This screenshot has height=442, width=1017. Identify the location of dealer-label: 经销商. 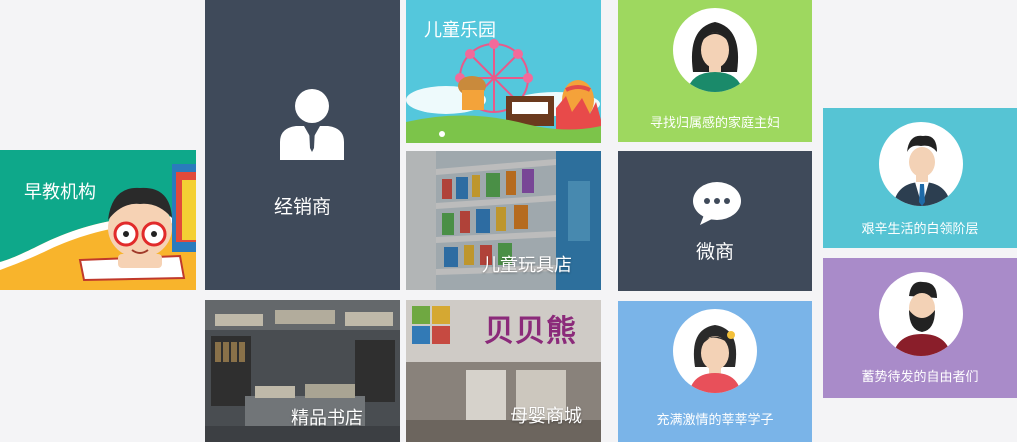
(302, 207).